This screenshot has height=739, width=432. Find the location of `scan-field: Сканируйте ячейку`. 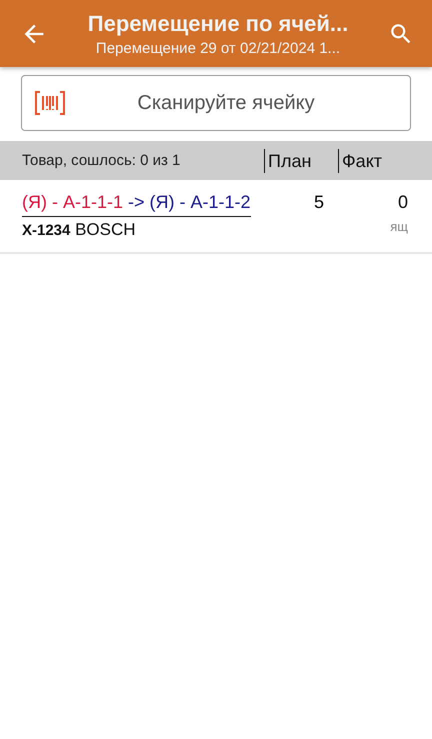

scan-field: Сканируйте ячейку is located at coordinates (216, 103).